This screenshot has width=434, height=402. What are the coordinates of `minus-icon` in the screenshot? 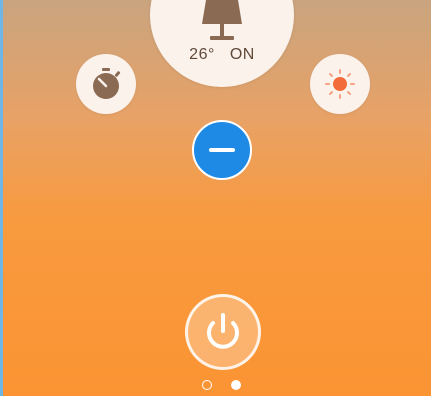 It's located at (222, 150).